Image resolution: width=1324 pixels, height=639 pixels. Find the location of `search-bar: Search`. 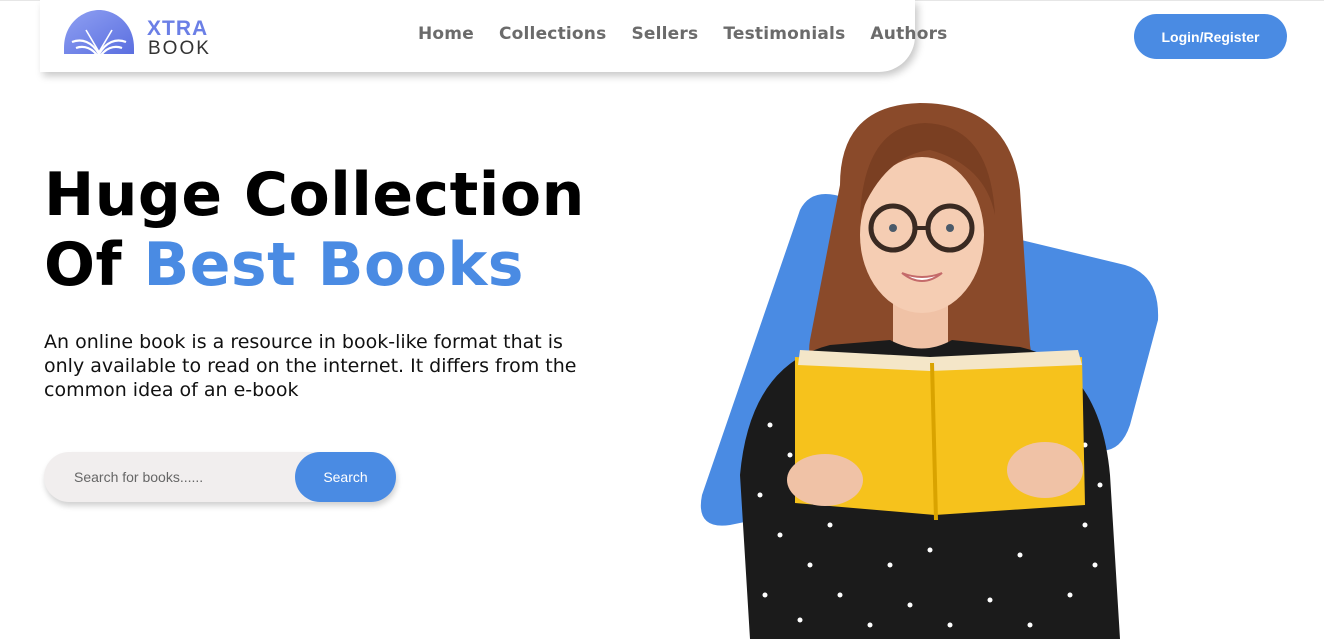

search-bar: Search is located at coordinates (220, 477).